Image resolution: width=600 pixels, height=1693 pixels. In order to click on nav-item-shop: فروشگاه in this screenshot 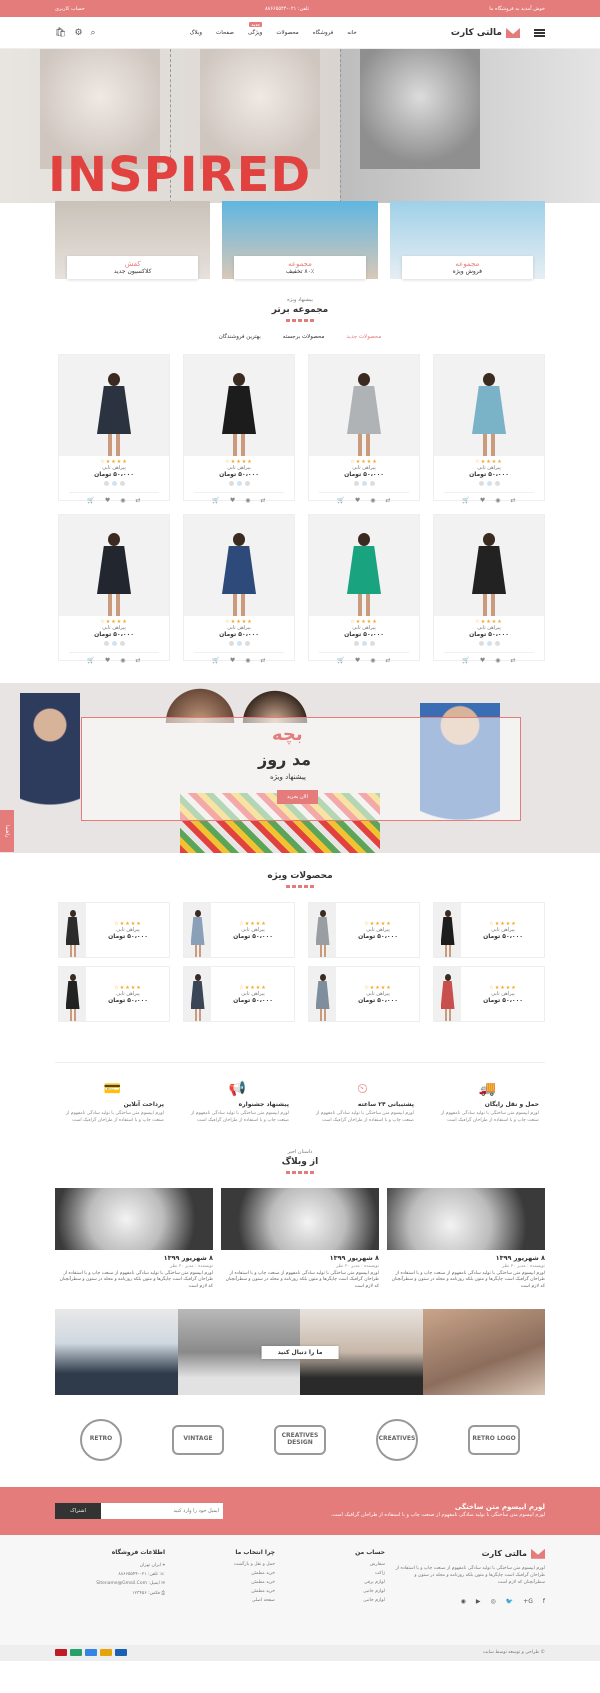, I will do `click(323, 33)`.